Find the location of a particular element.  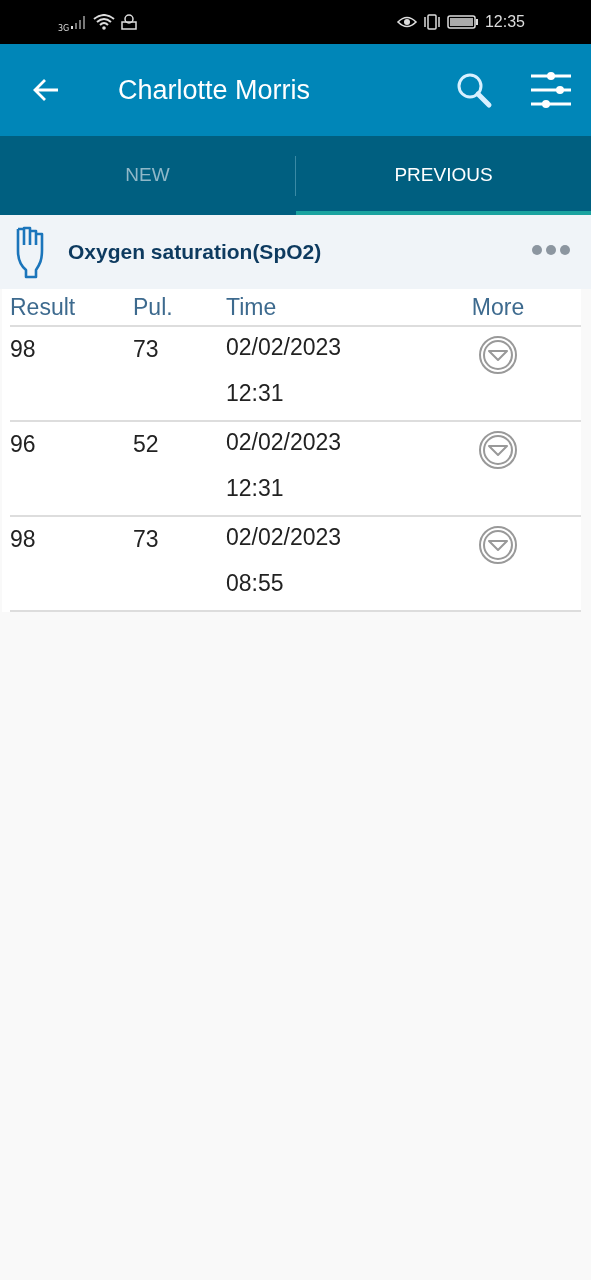

section-title: Oxygen saturation(SpO2) is located at coordinates (195, 252).